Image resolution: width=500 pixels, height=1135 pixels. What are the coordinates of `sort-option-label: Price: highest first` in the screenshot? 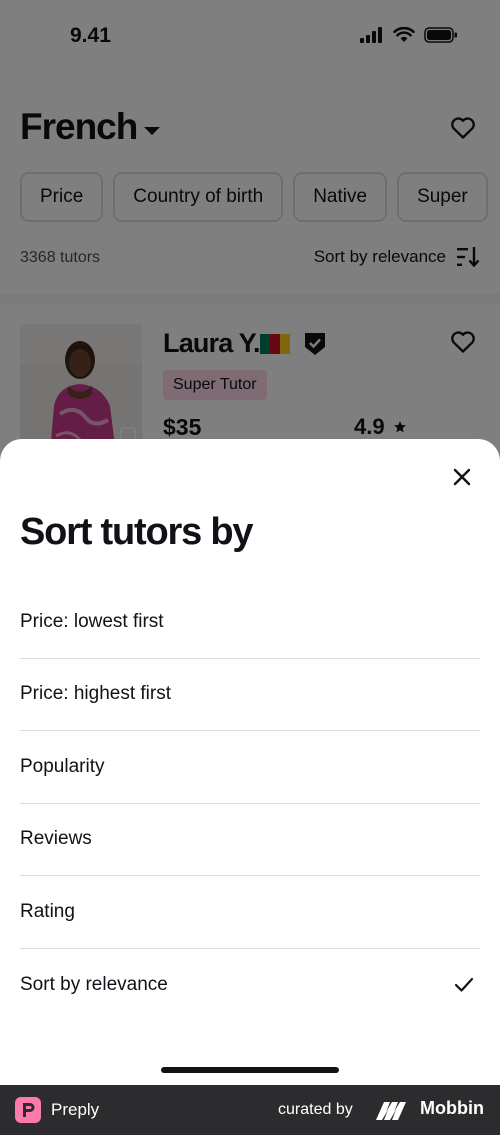 It's located at (95, 694).